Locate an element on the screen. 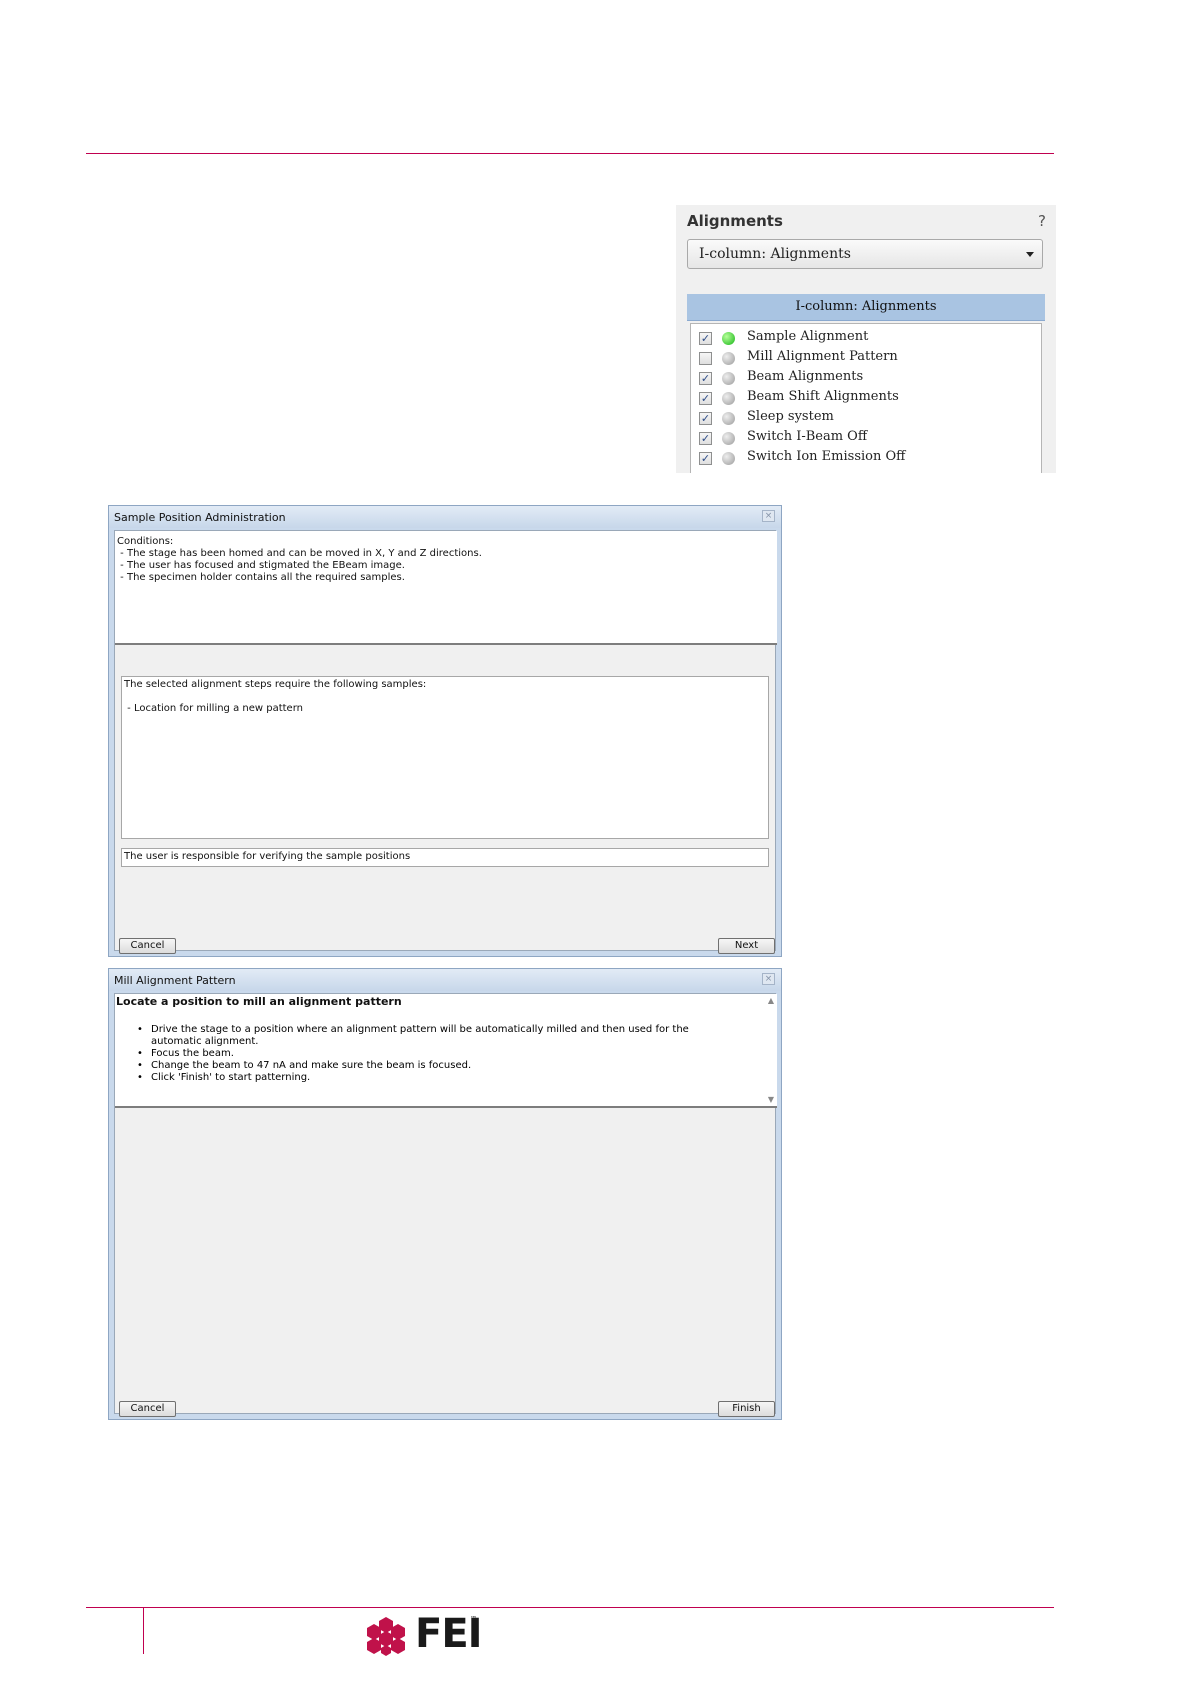 This screenshot has height=1684, width=1190. alignment-set-select: I-column: Alignments is located at coordinates (865, 254).